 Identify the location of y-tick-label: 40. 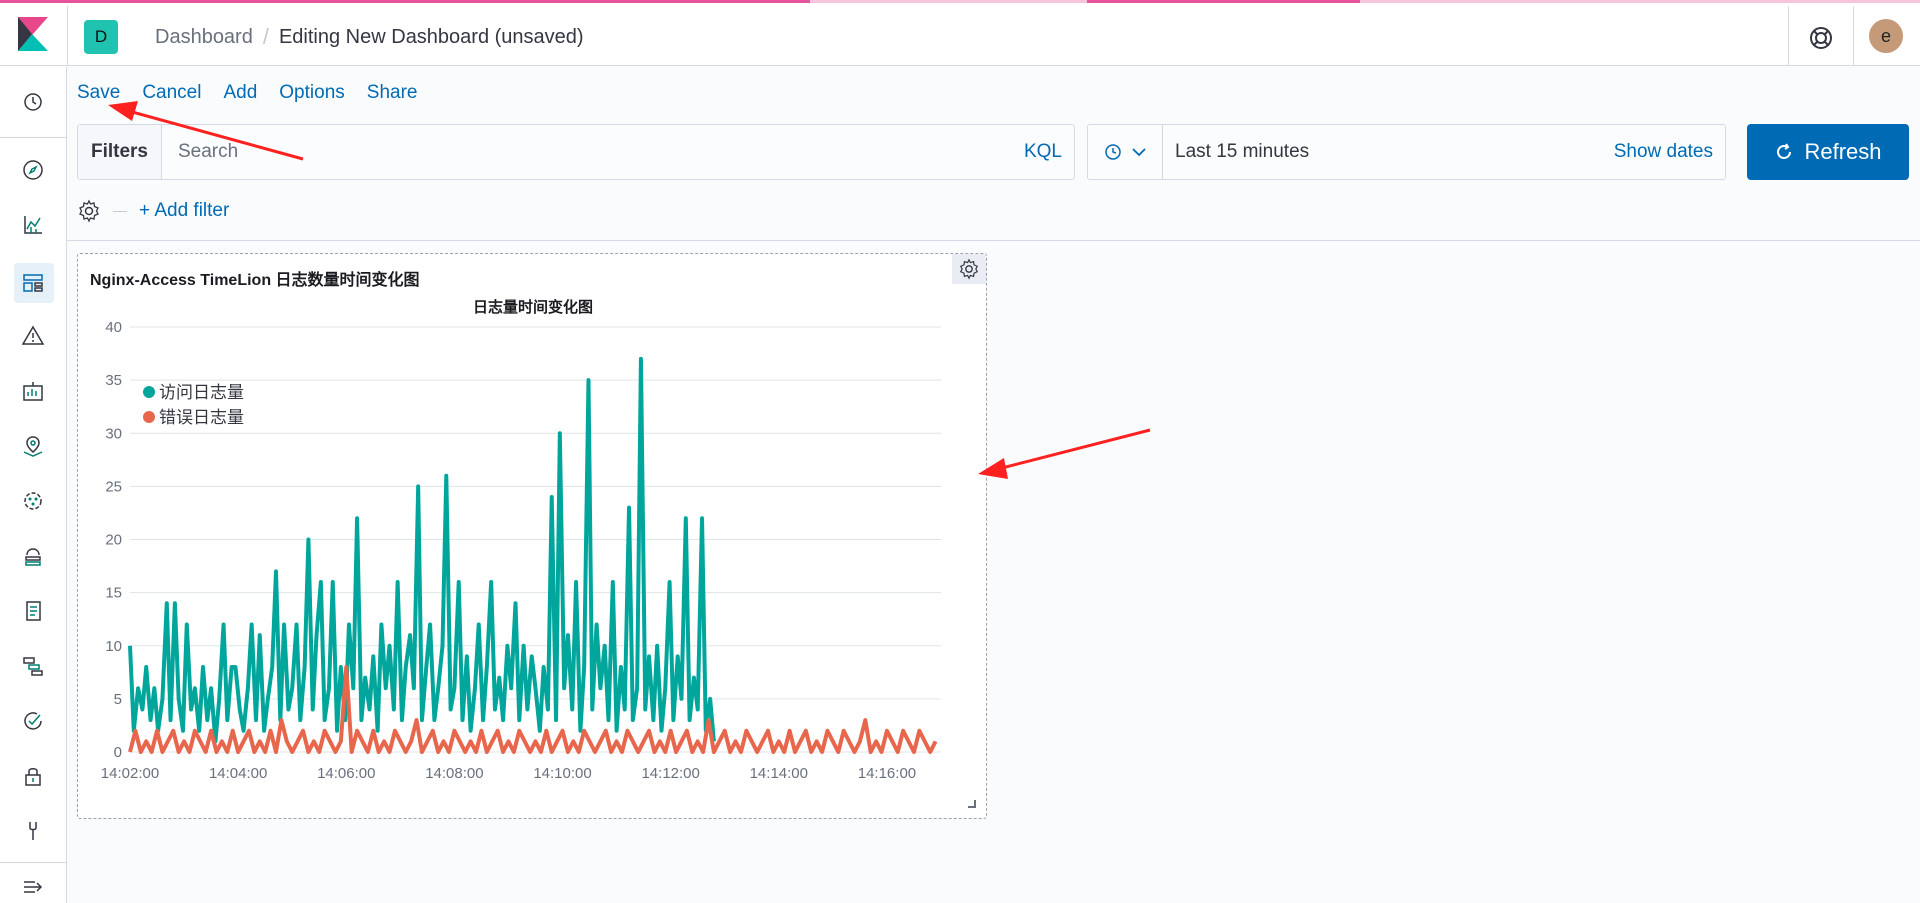
(113, 327).